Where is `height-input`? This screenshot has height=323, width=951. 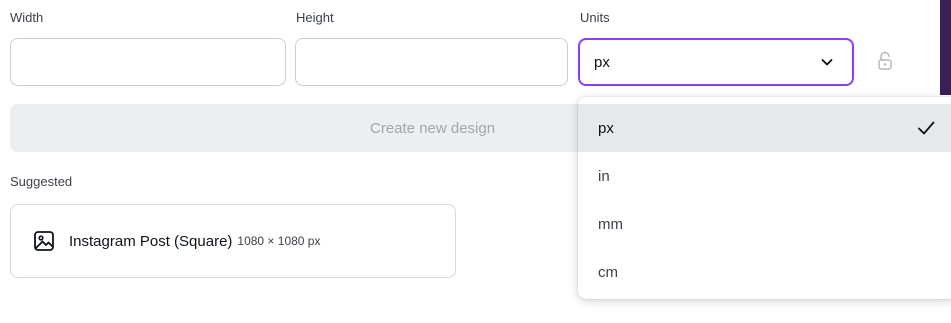 height-input is located at coordinates (431, 62).